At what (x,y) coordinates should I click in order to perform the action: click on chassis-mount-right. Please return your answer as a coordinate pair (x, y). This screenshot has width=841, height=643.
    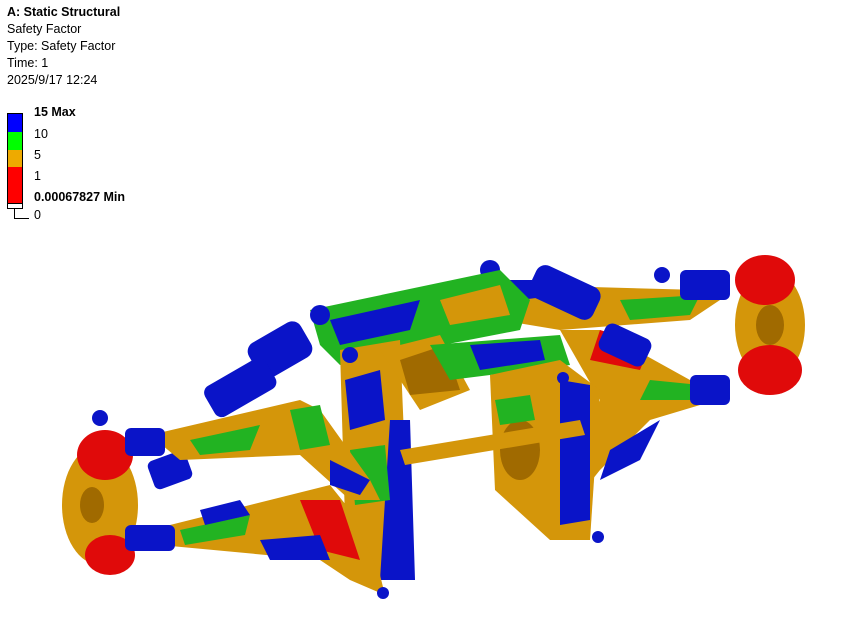
    Looking at the image, I should click on (545, 450).